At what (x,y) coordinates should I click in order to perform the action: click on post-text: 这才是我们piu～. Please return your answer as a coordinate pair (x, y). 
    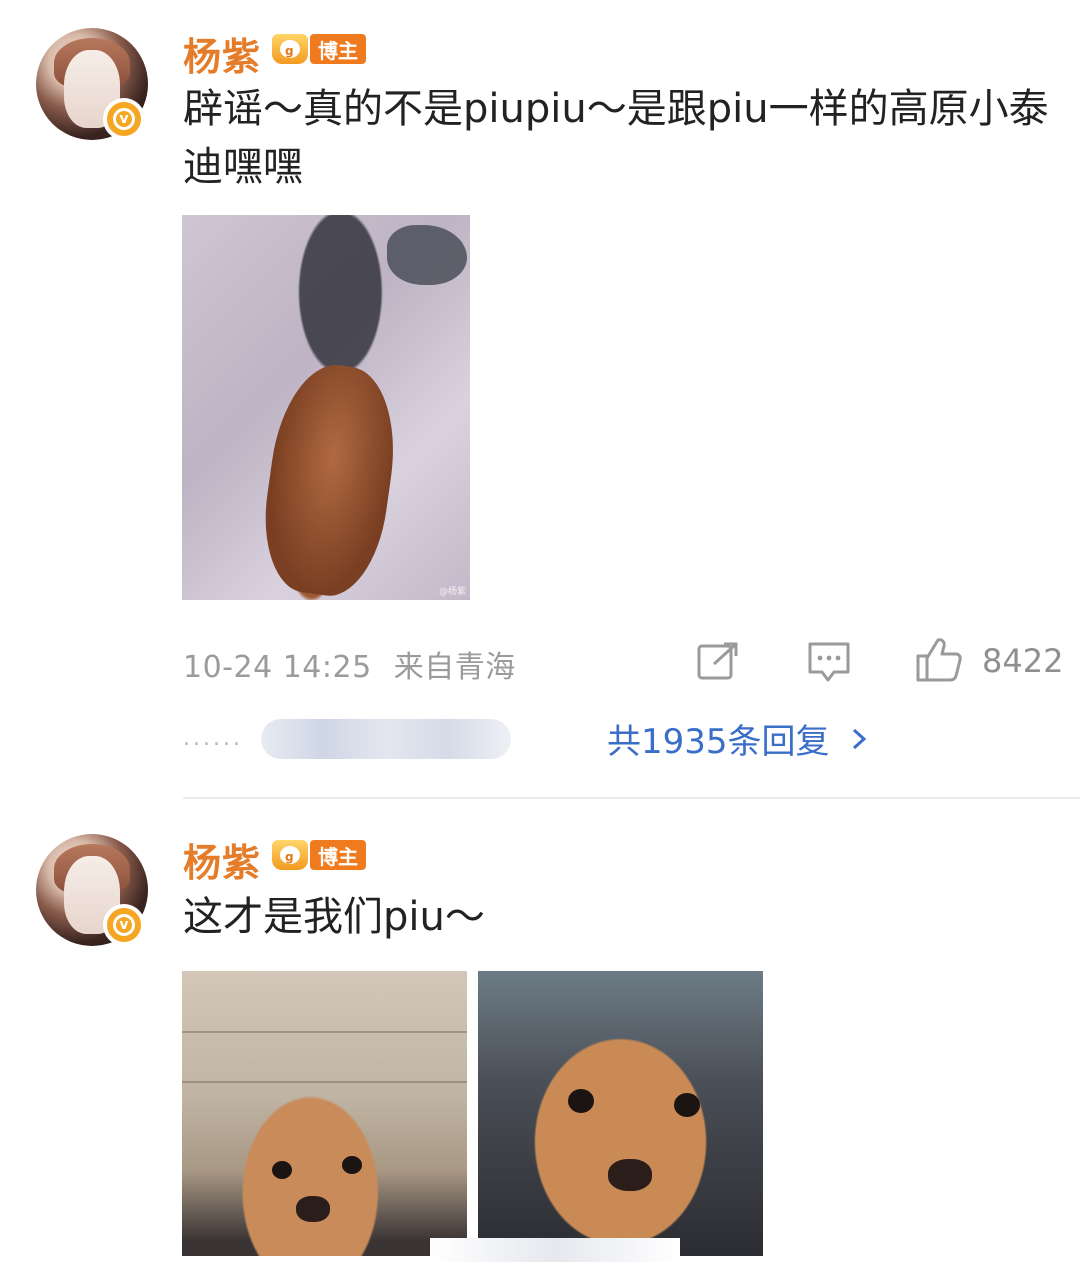
    Looking at the image, I should click on (334, 917).